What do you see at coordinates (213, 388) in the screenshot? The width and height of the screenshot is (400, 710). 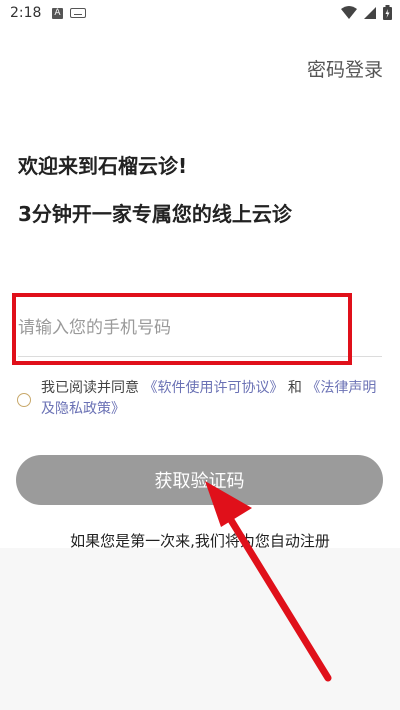 I see `license-agreement-link: 《软件使用许可协议》` at bounding box center [213, 388].